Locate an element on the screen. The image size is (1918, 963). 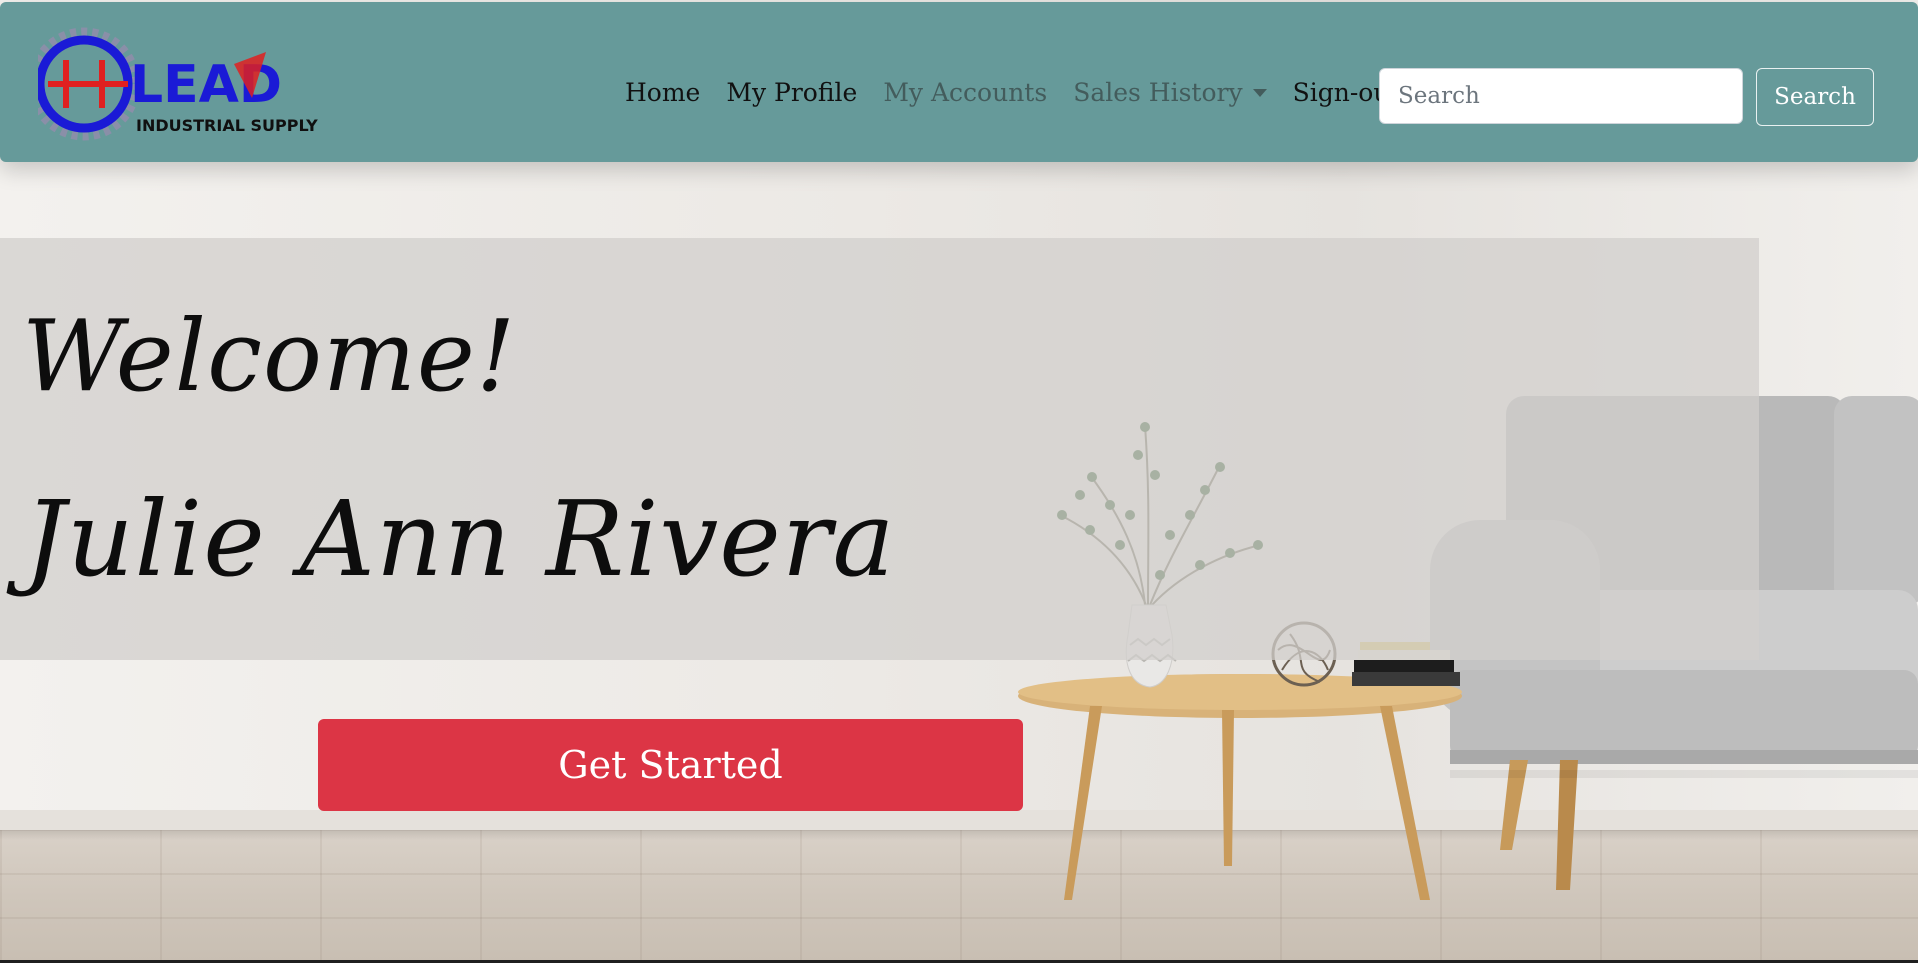
nav-sales-history-dropdown: Sales History is located at coordinates (1169, 92).